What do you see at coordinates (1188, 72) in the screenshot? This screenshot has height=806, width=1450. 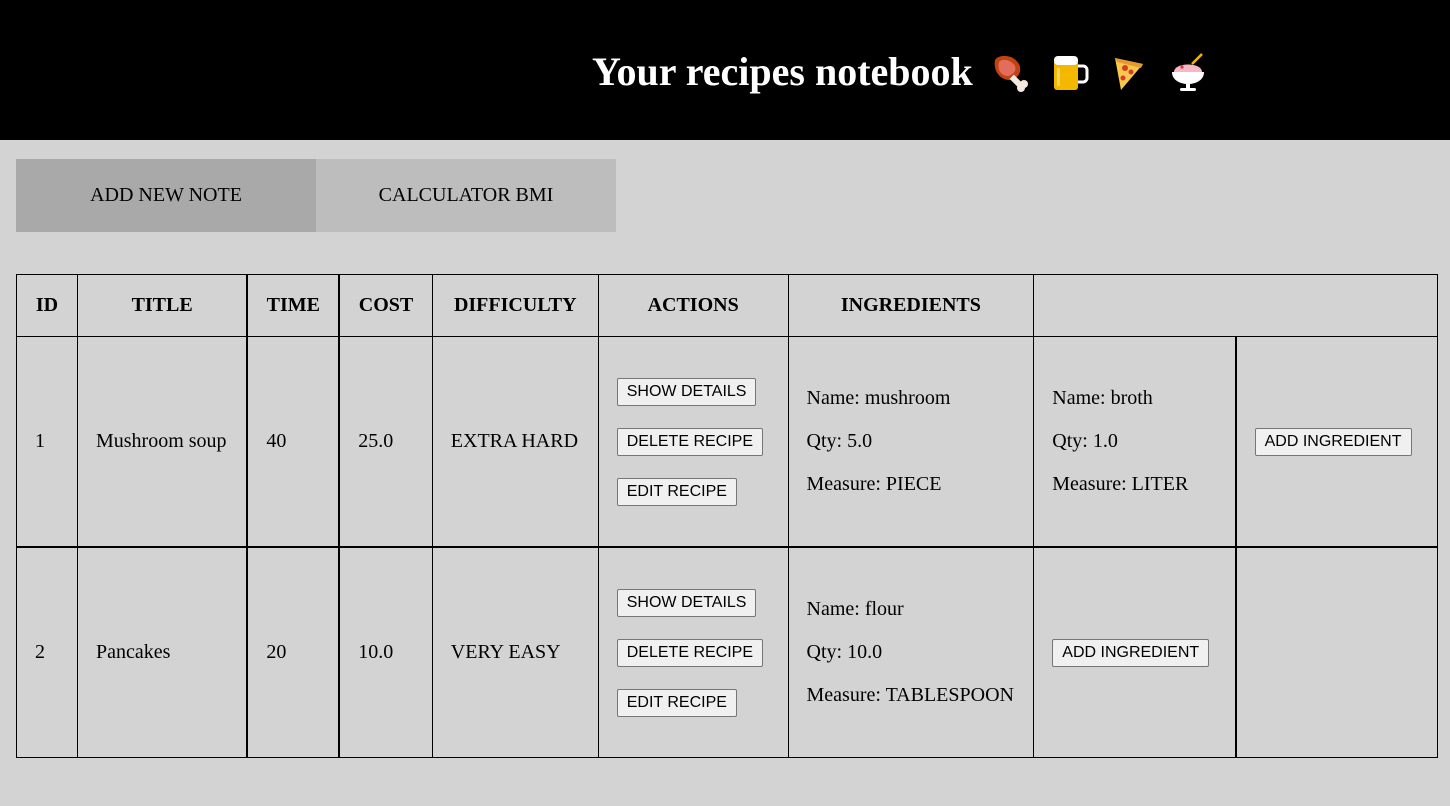 I see `shaved-ice-icon` at bounding box center [1188, 72].